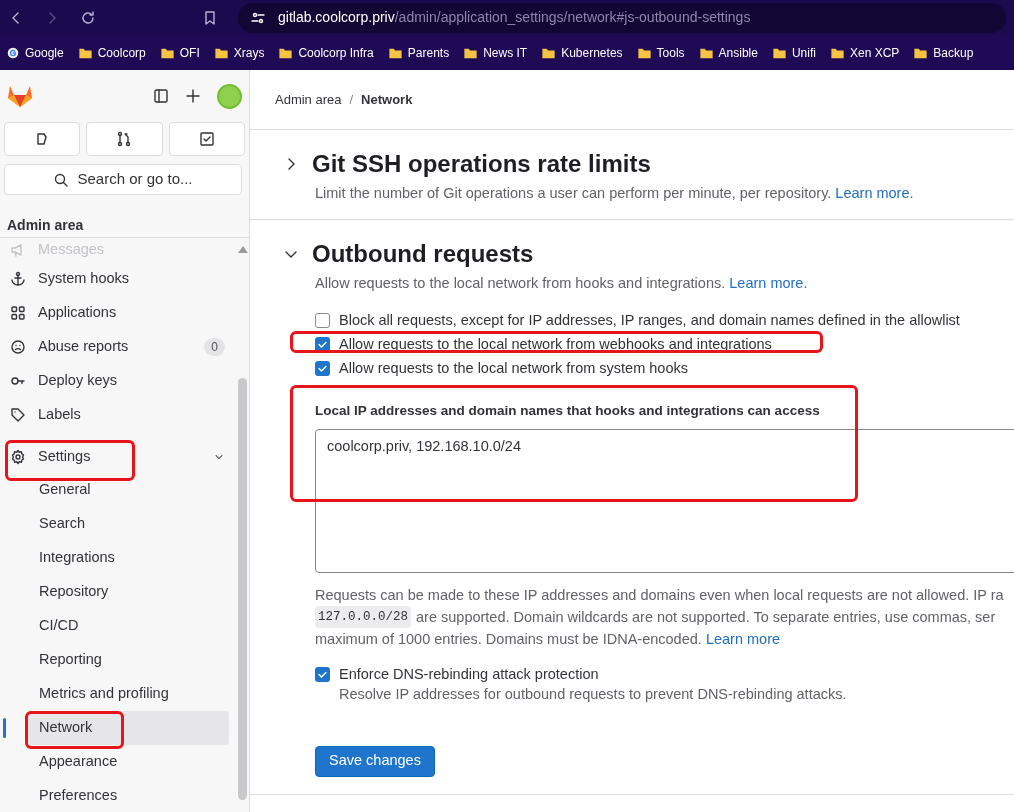  What do you see at coordinates (124, 216) in the screenshot?
I see `section-title: Admin area` at bounding box center [124, 216].